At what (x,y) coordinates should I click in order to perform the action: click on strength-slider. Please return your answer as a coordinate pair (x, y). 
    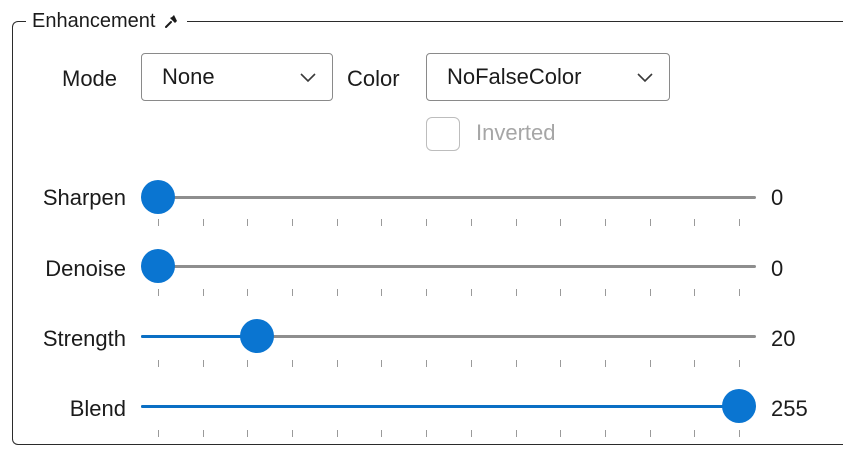
    Looking at the image, I should click on (448, 336).